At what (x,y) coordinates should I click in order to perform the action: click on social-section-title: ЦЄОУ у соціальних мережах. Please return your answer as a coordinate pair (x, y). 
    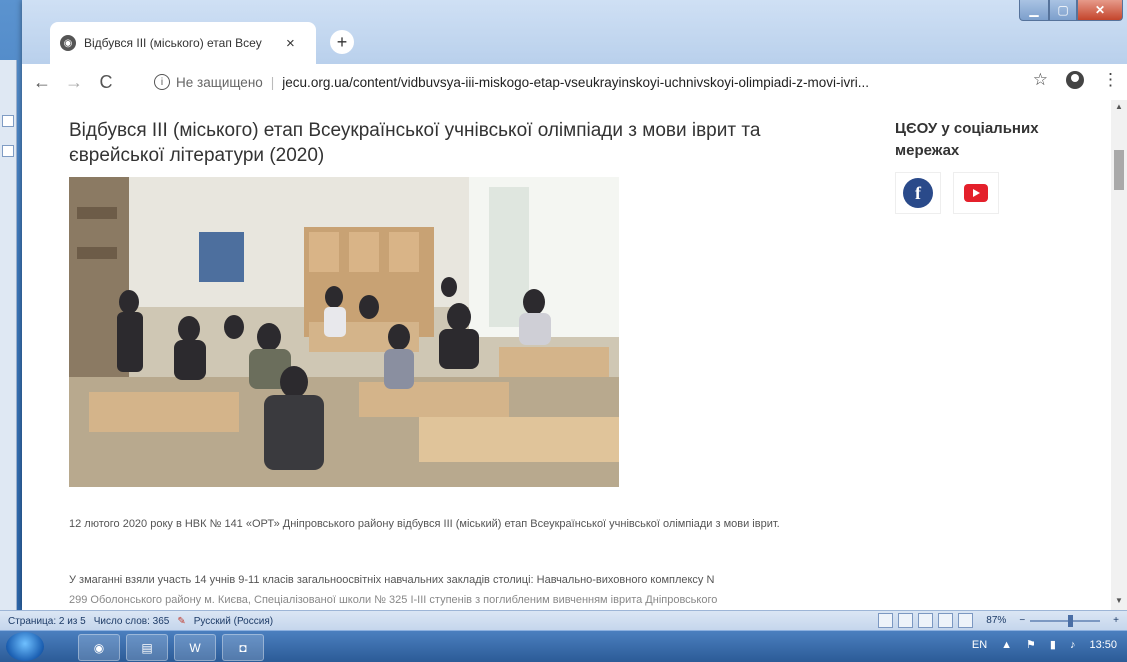
    Looking at the image, I should click on (967, 139).